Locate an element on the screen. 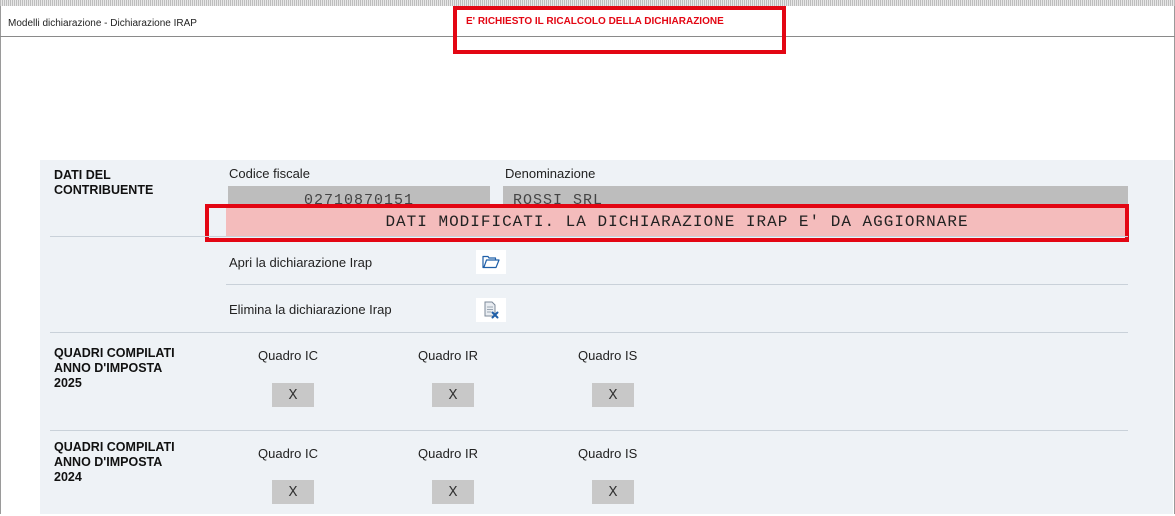 This screenshot has height=516, width=1175. action-divider is located at coordinates (677, 284).